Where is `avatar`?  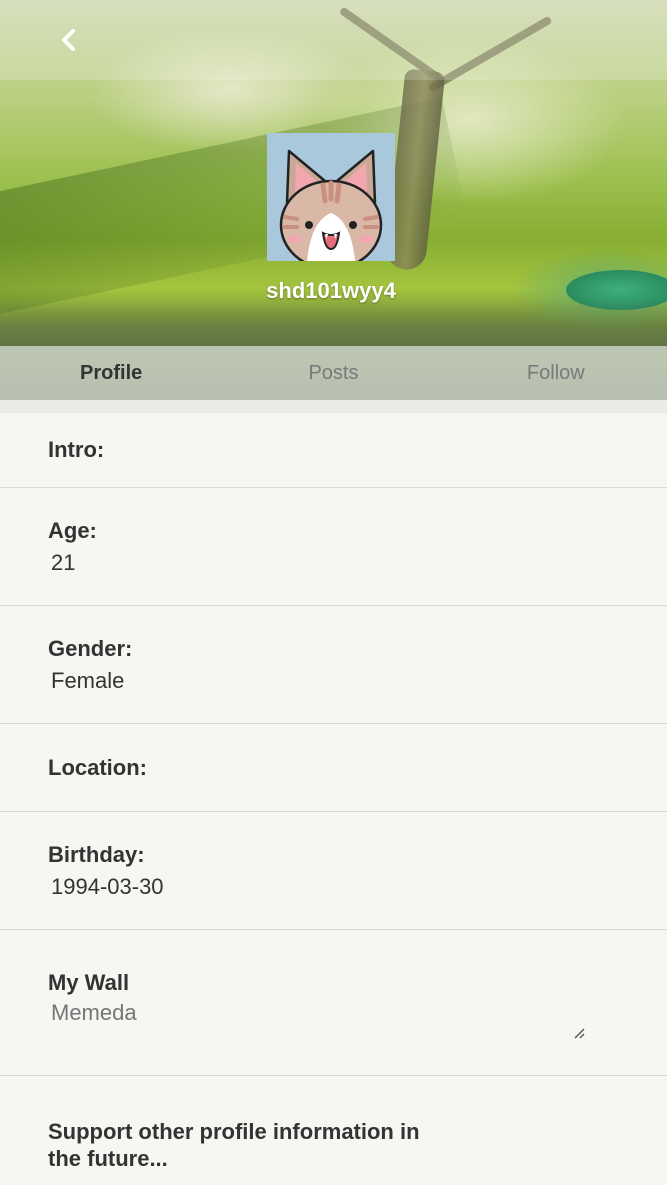
avatar is located at coordinates (331, 197).